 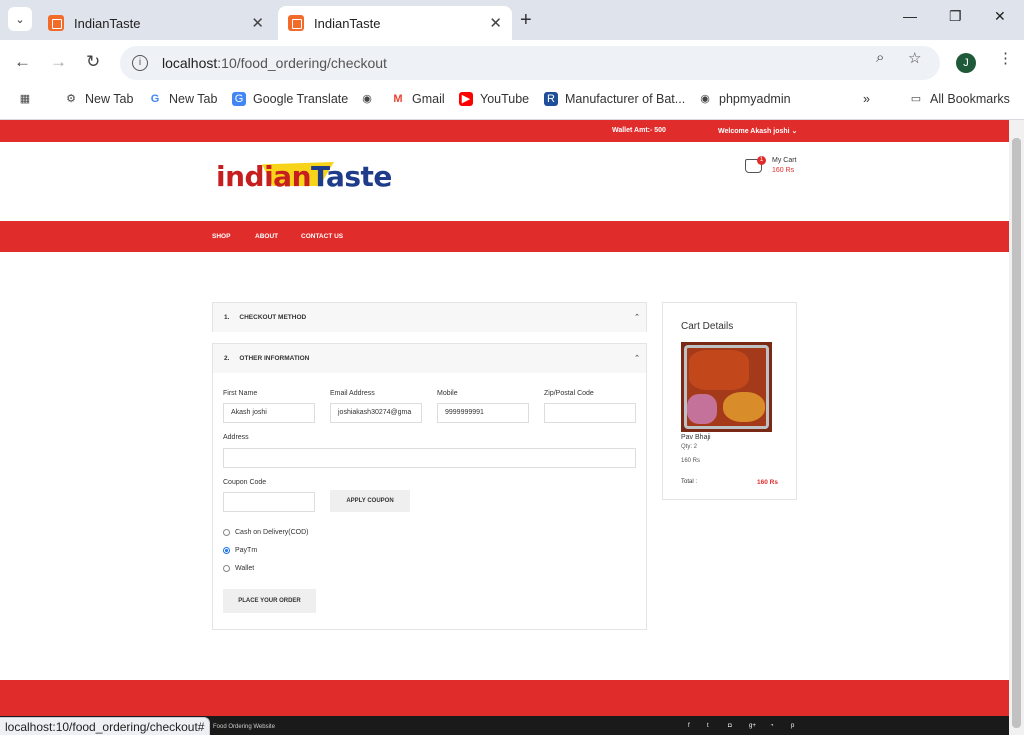 What do you see at coordinates (367, 99) in the screenshot?
I see `globe-icon: ◉` at bounding box center [367, 99].